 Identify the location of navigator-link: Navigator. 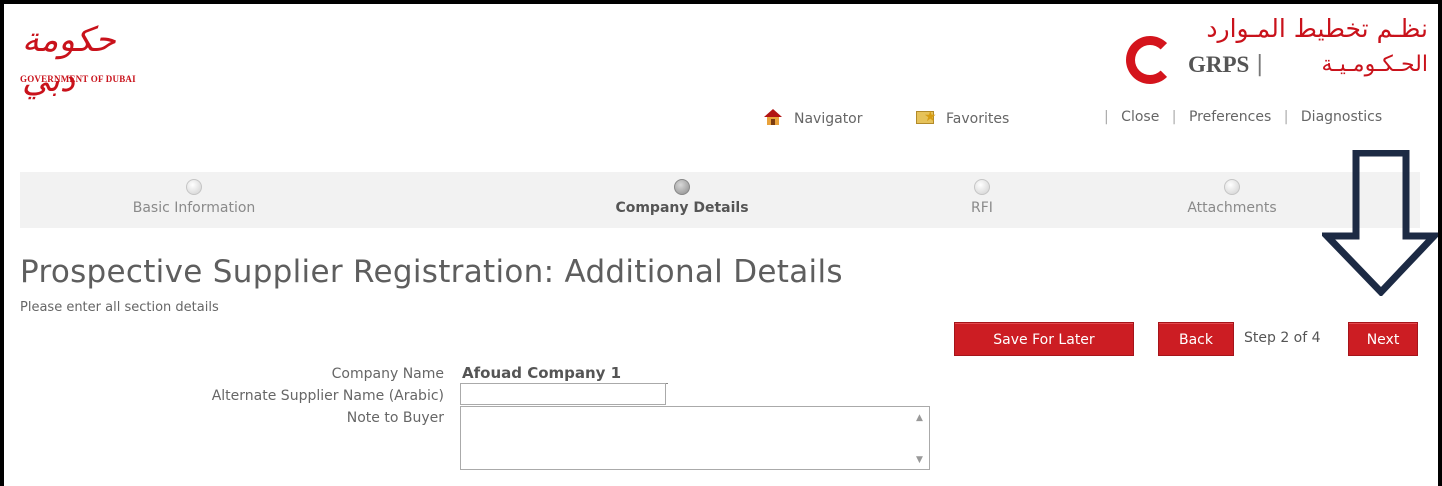
(813, 118).